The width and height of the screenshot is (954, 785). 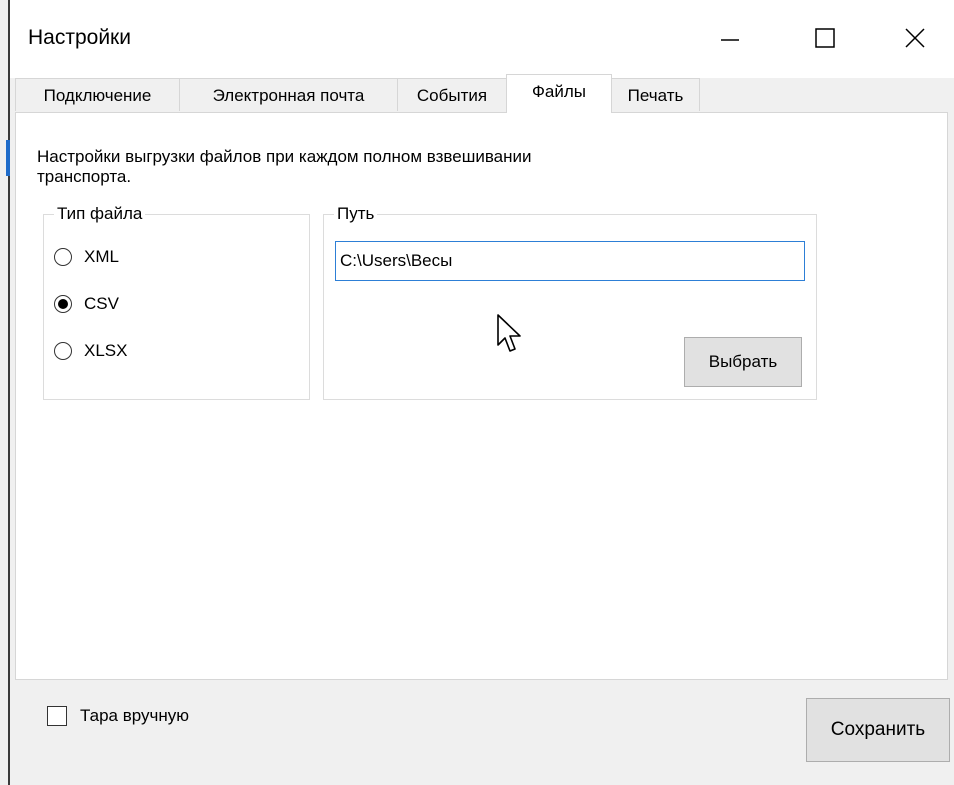 What do you see at coordinates (57, 716) in the screenshot?
I see `manual-tare-checkbox` at bounding box center [57, 716].